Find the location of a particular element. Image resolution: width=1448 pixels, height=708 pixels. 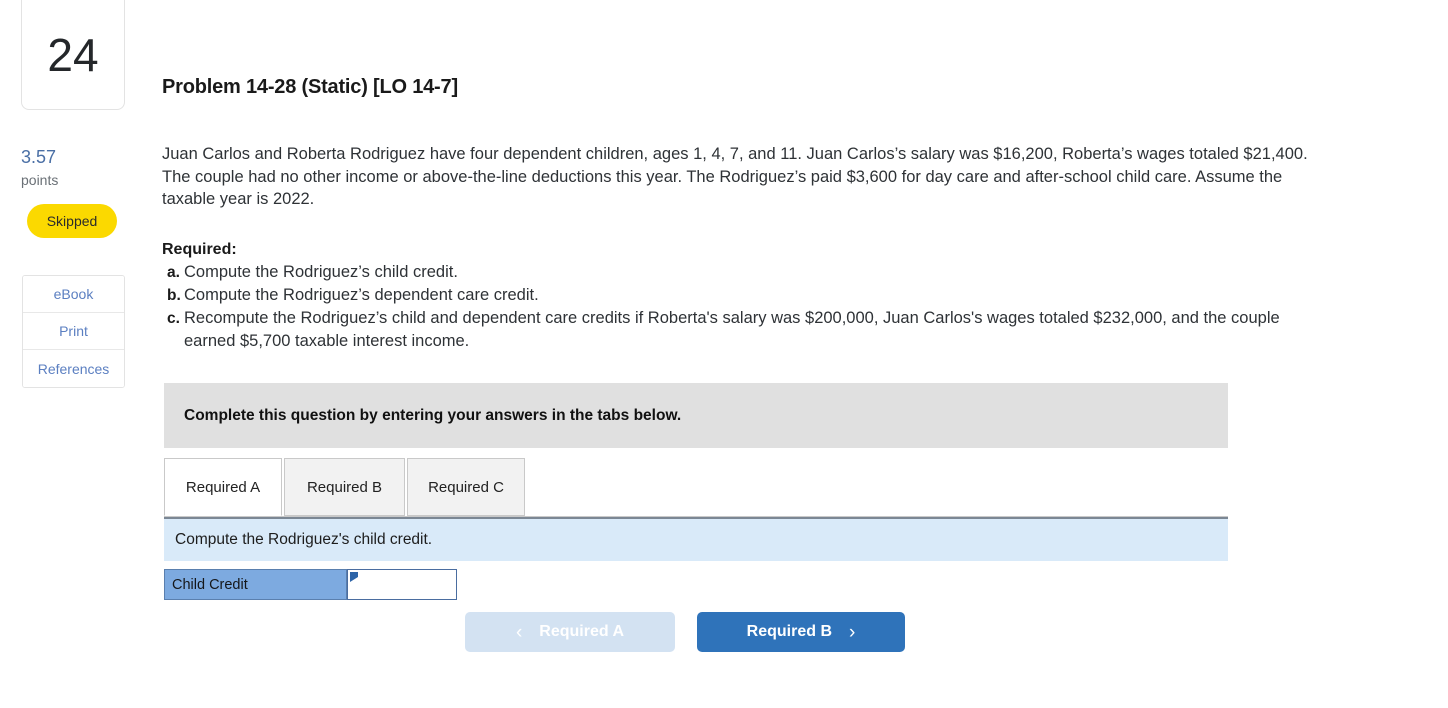

tab-required-c-label: Required C is located at coordinates (466, 487).